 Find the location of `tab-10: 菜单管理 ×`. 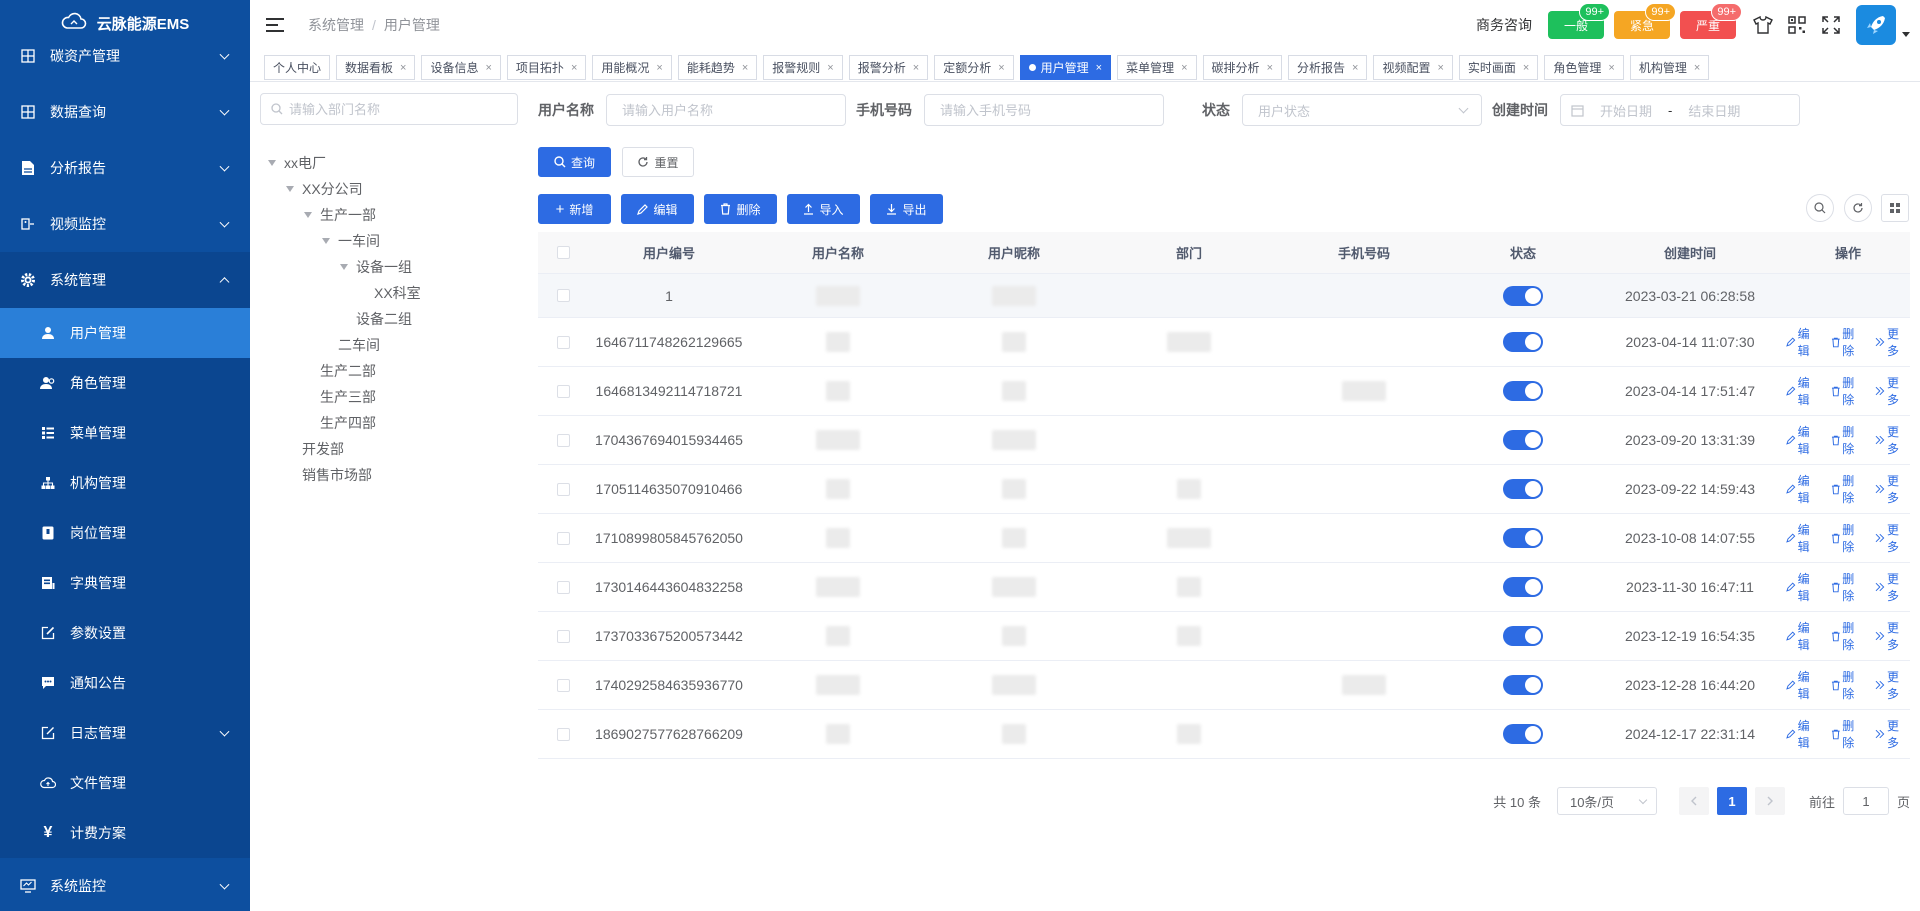

tab-10: 菜单管理 × is located at coordinates (1157, 67).